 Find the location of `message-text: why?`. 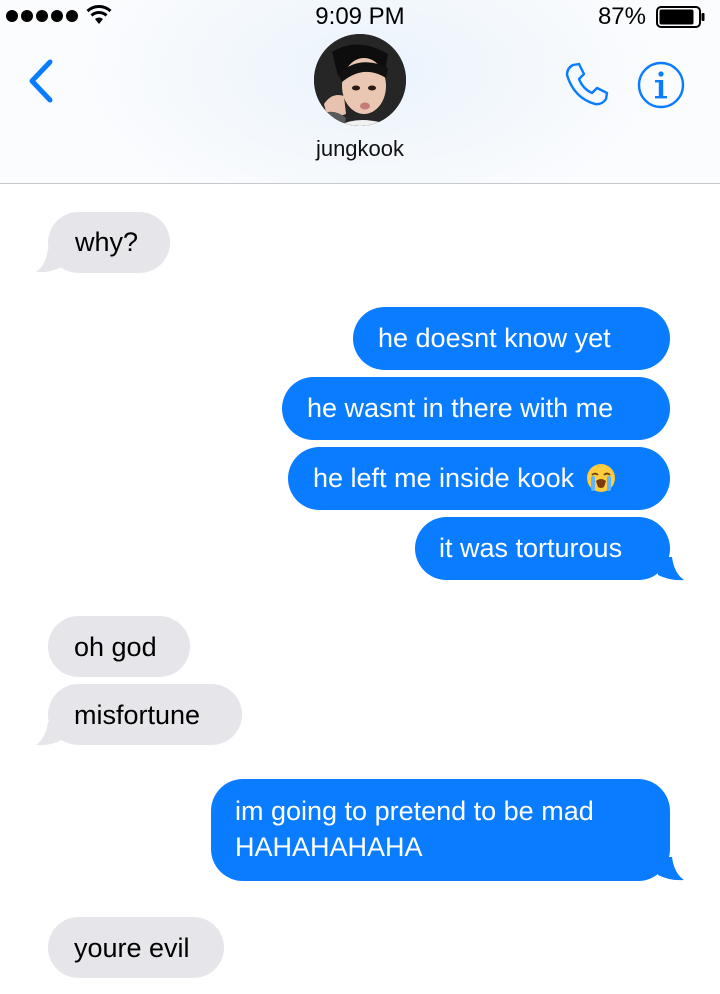

message-text: why? is located at coordinates (107, 242).